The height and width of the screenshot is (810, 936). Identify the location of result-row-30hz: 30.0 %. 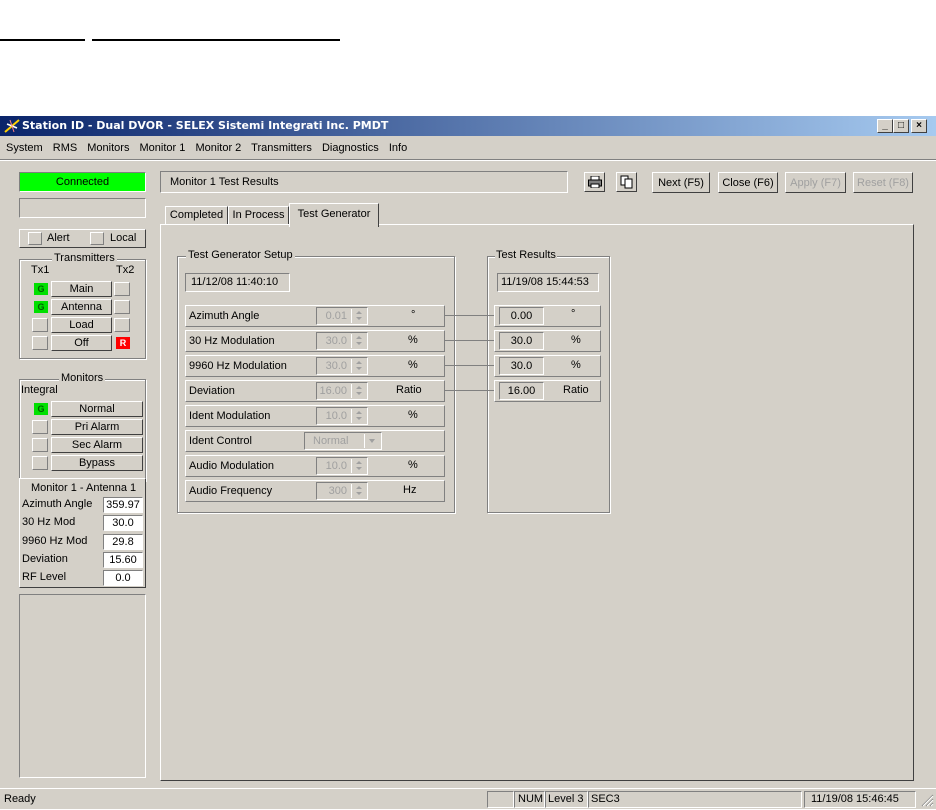
(547, 341).